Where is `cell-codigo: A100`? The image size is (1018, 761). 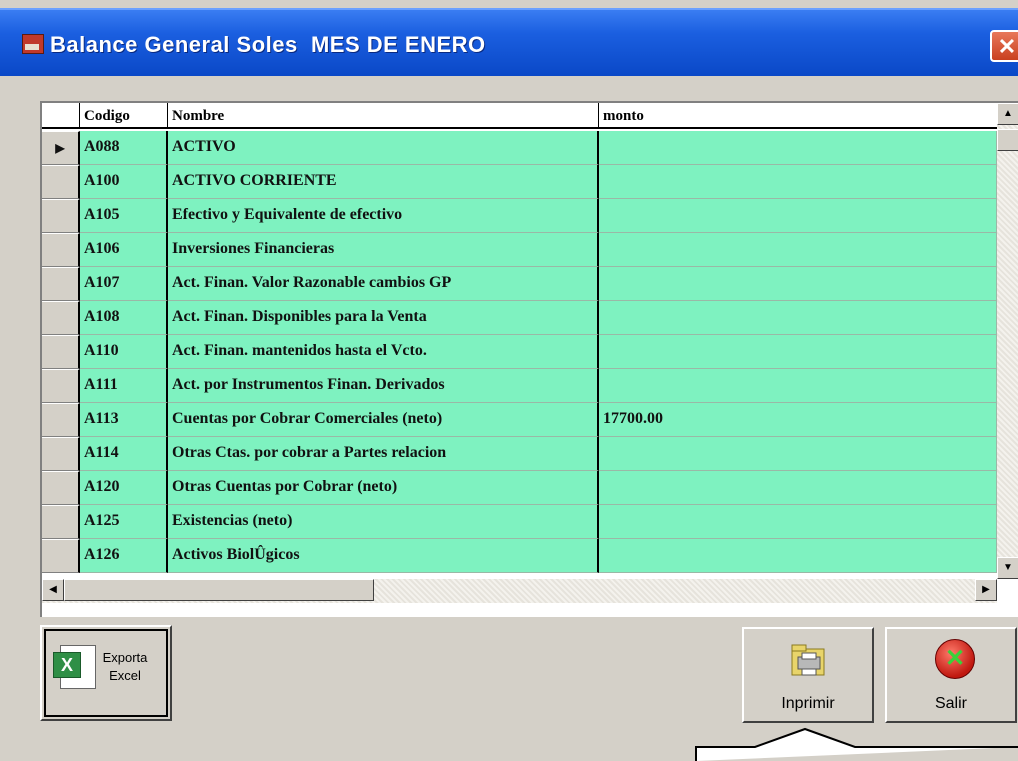 cell-codigo: A100 is located at coordinates (124, 182).